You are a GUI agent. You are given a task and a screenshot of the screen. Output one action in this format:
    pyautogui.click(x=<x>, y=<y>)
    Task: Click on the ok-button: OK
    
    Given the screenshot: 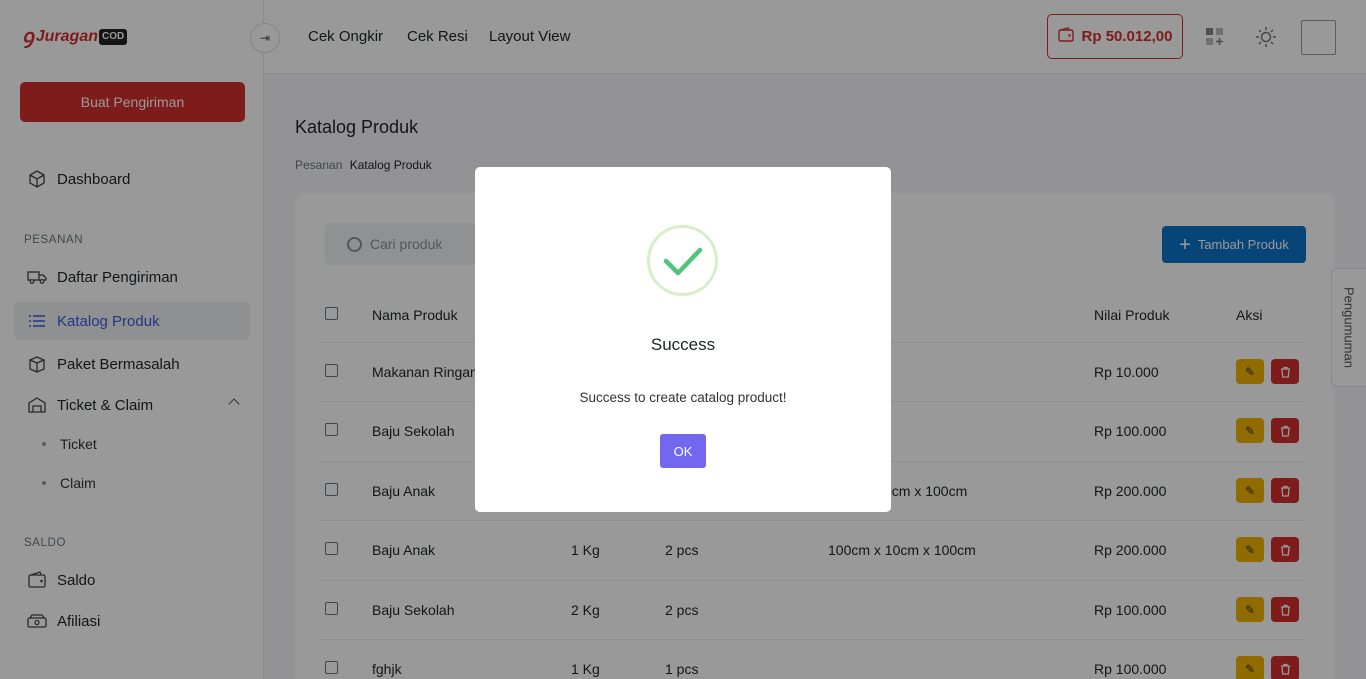 What is the action you would take?
    pyautogui.click(x=683, y=451)
    